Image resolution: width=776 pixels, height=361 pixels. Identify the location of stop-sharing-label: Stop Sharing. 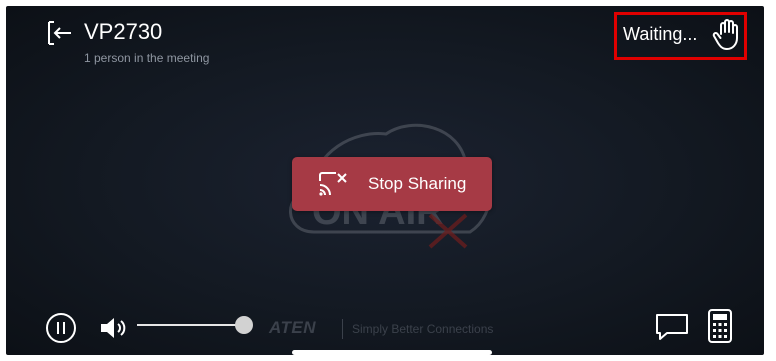
(417, 183).